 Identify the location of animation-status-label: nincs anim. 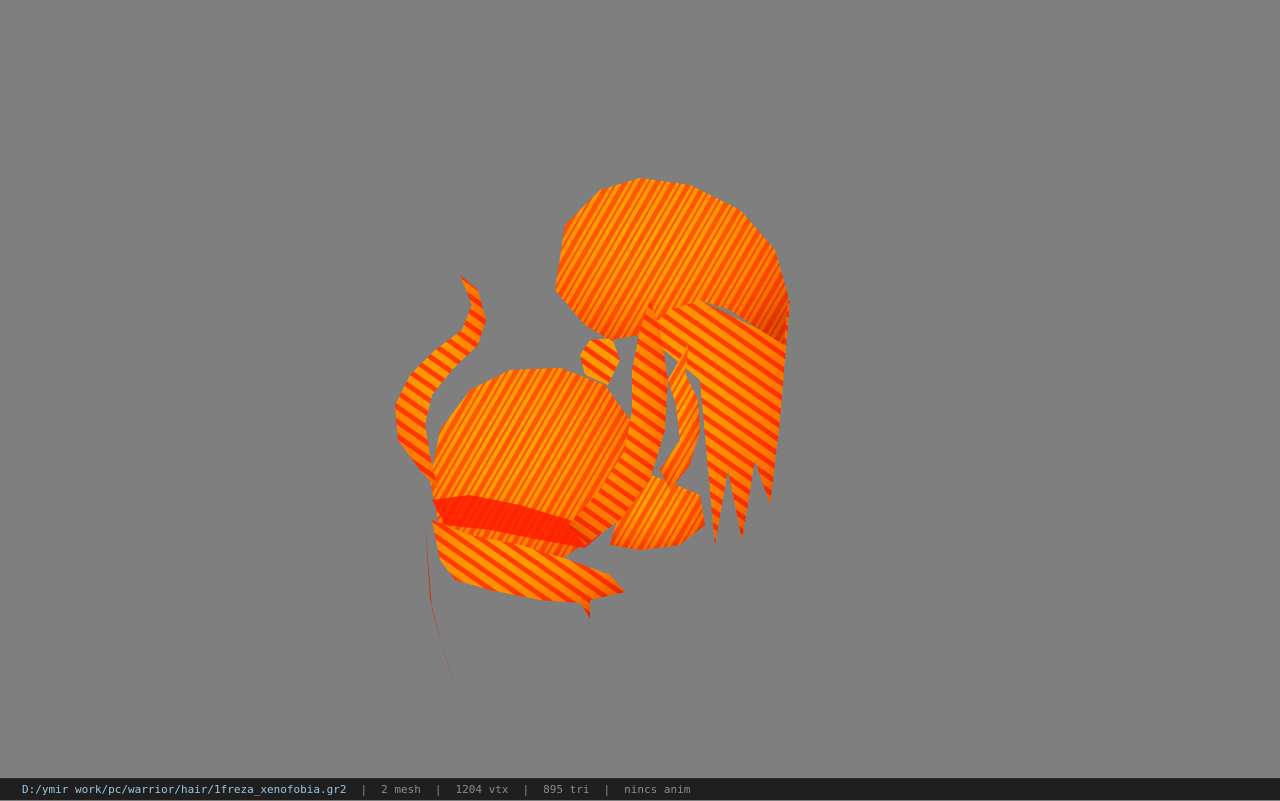
(657, 789).